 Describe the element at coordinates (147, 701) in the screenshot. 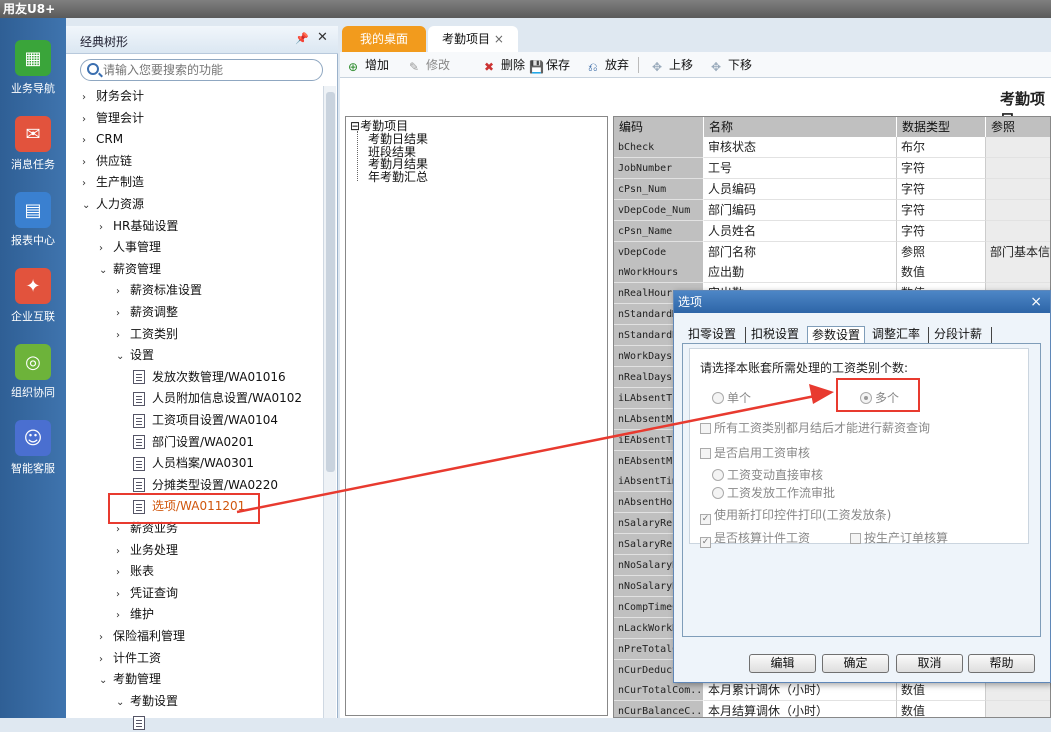

I see `tree-folder-item: ⌄ 考勤设置` at that location.